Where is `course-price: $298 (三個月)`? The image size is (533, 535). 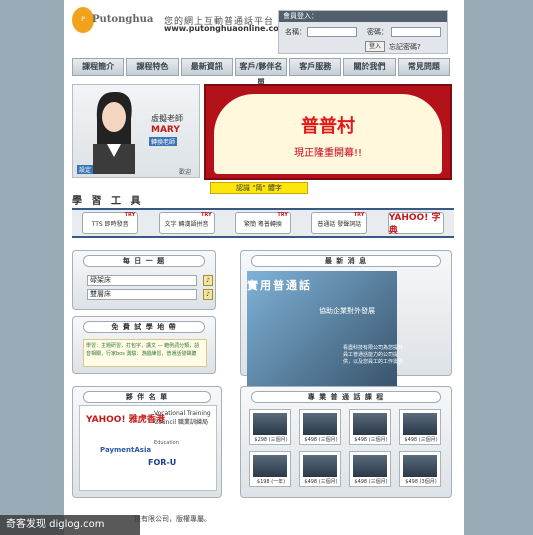 course-price: $298 (三個月) is located at coordinates (271, 440).